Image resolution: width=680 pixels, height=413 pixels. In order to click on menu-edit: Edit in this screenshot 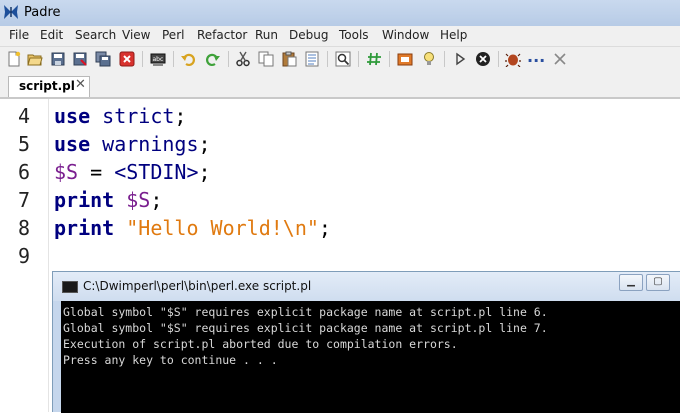, I will do `click(51, 35)`.